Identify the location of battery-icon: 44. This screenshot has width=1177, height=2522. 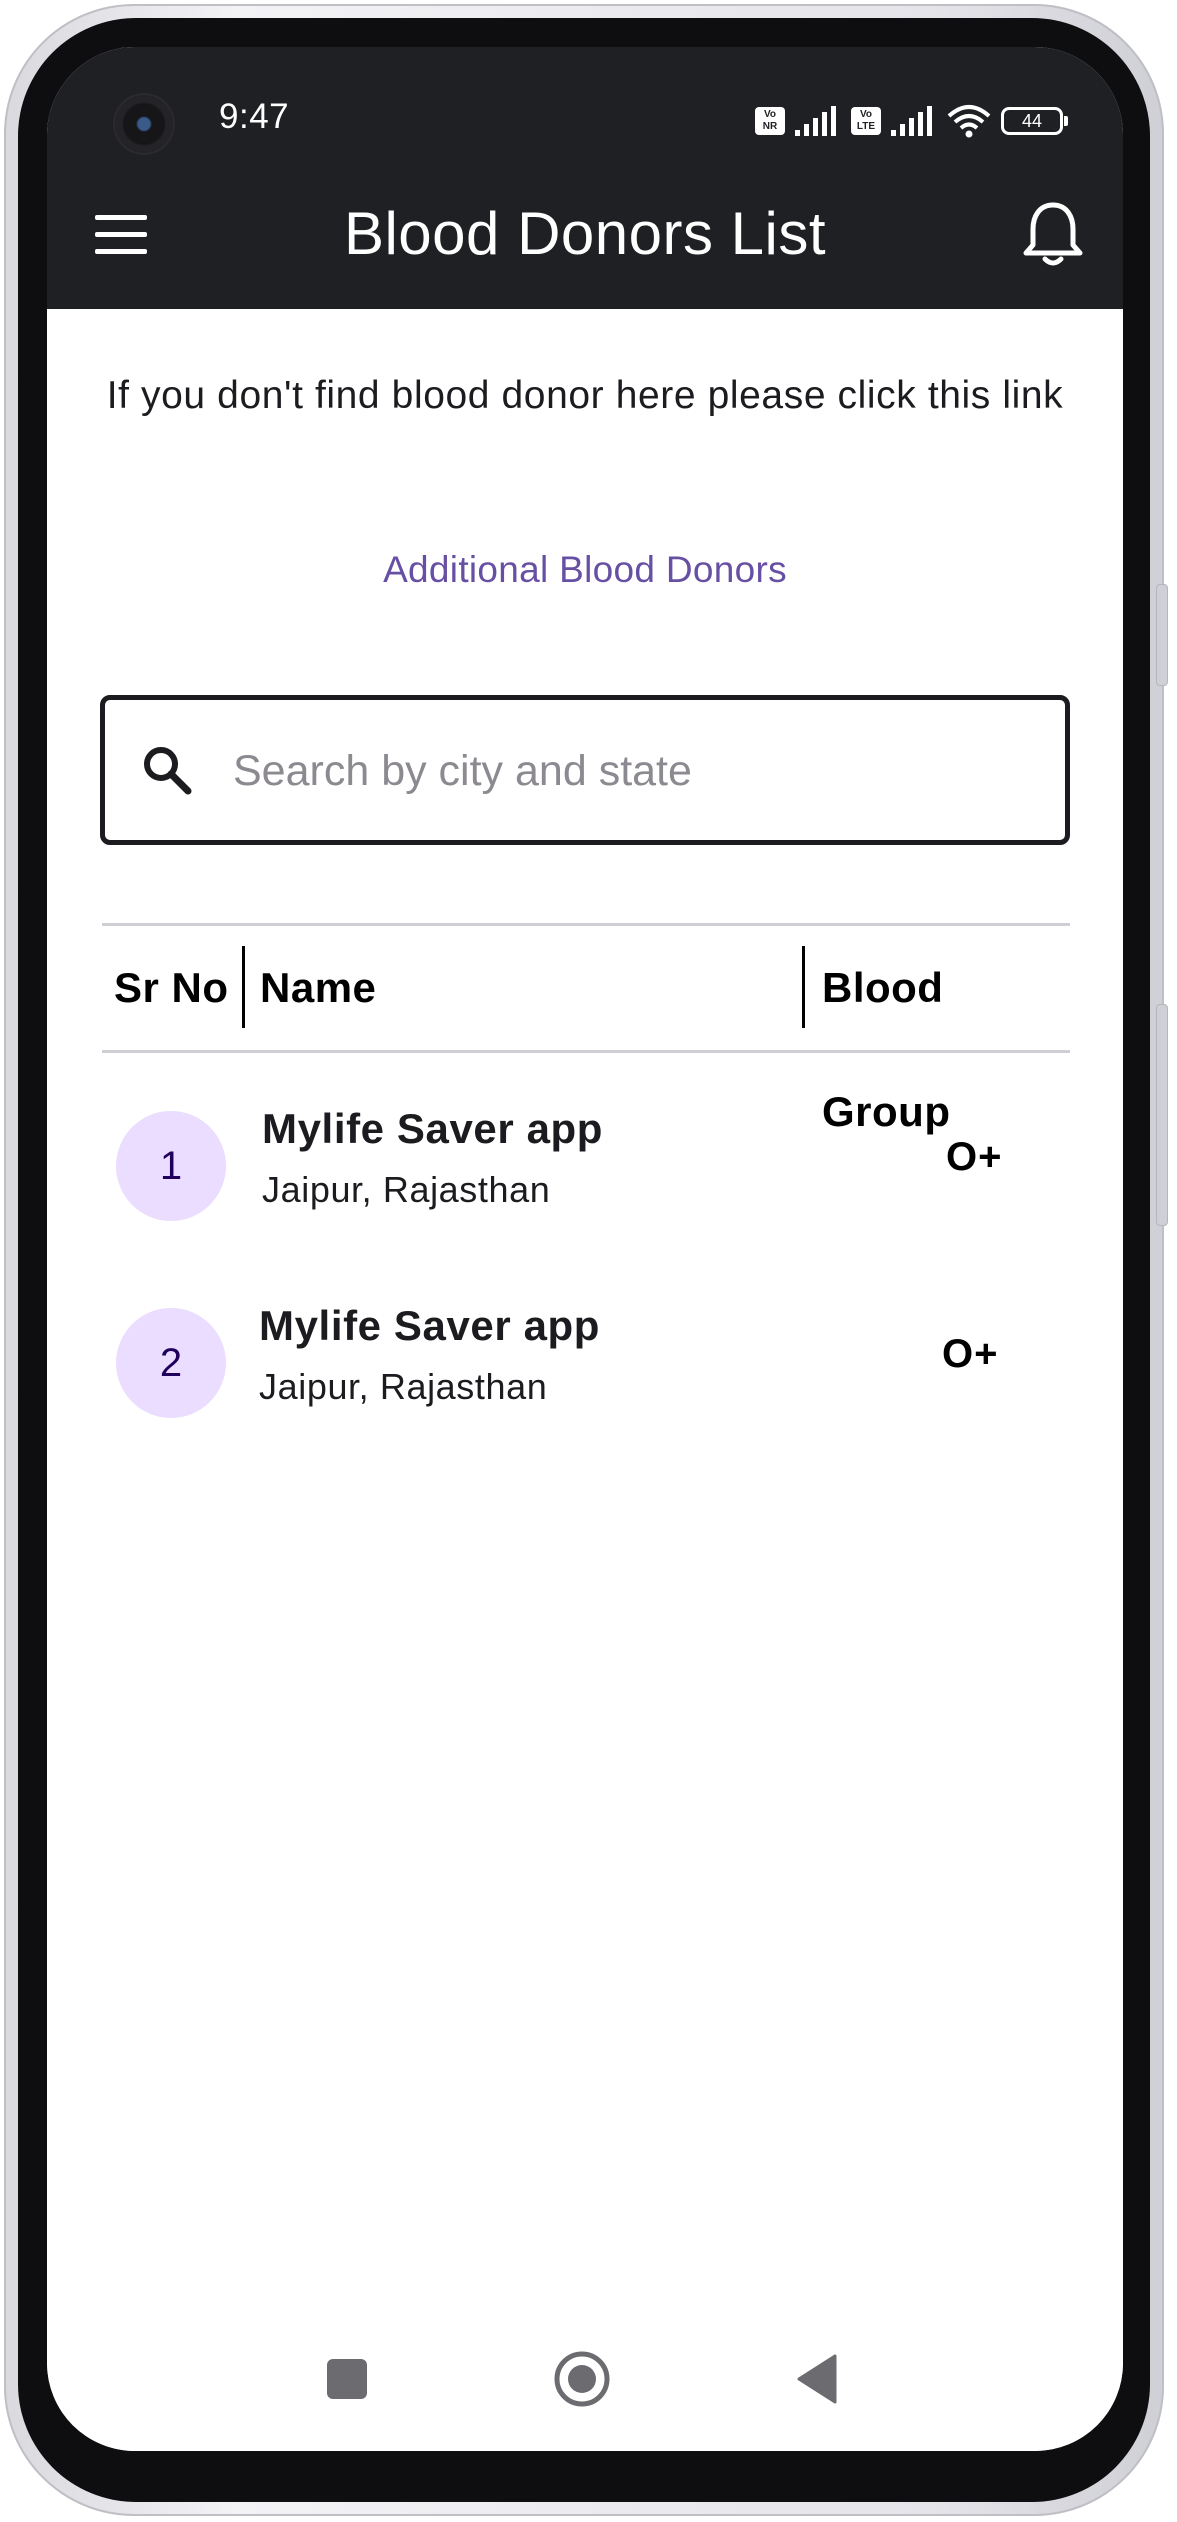
(1034, 121).